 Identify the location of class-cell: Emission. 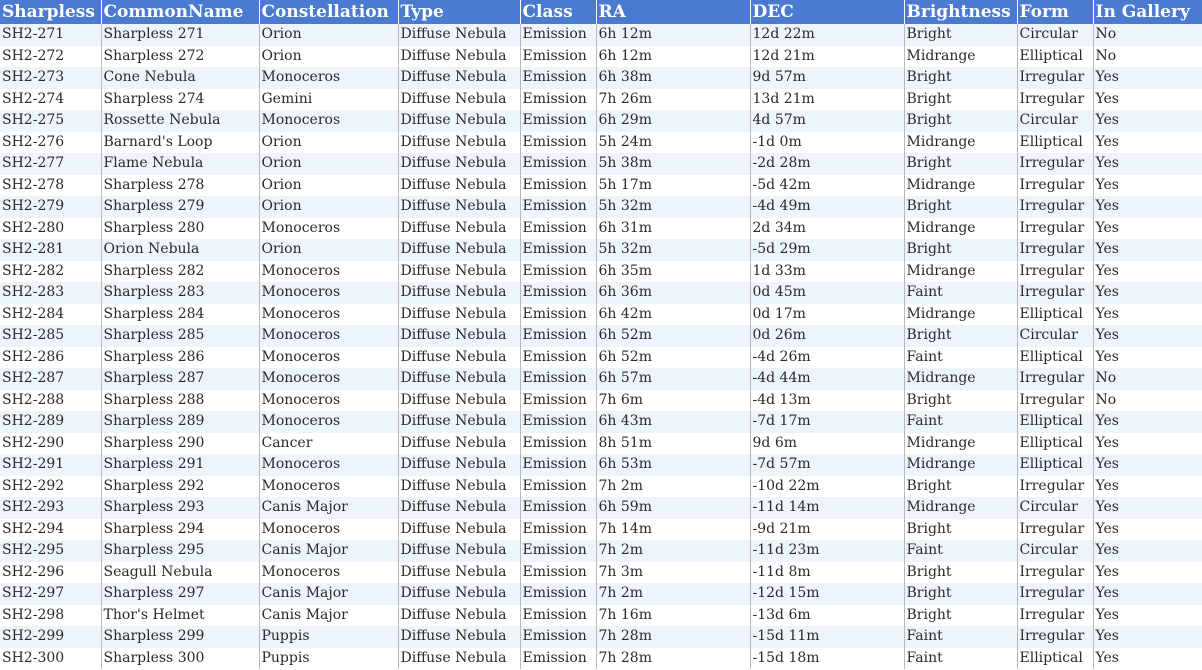
(558, 250).